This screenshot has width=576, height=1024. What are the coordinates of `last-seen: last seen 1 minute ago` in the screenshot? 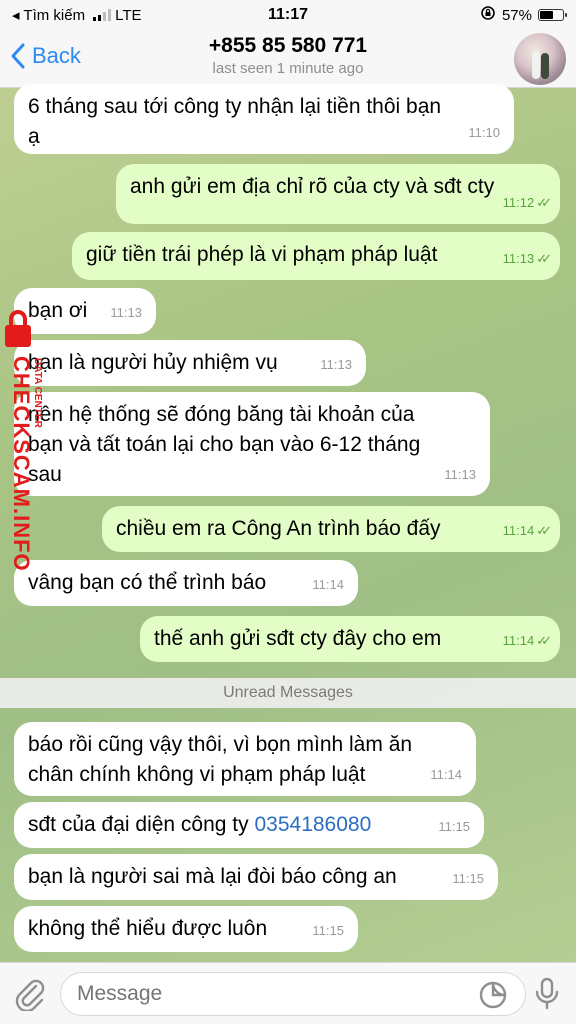 It's located at (288, 68).